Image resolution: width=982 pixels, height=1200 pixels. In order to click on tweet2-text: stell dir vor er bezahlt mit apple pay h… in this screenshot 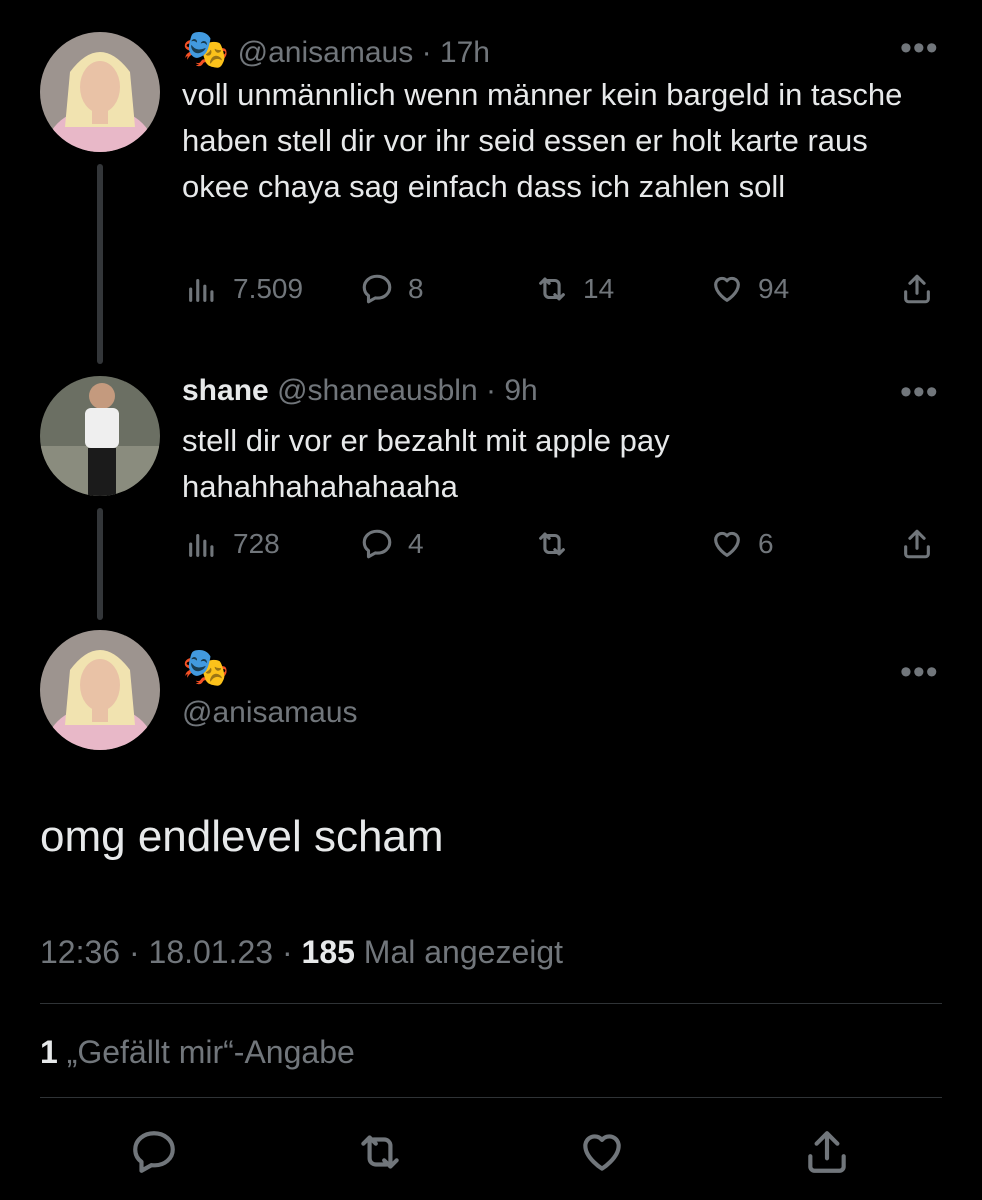, I will do `click(426, 463)`.